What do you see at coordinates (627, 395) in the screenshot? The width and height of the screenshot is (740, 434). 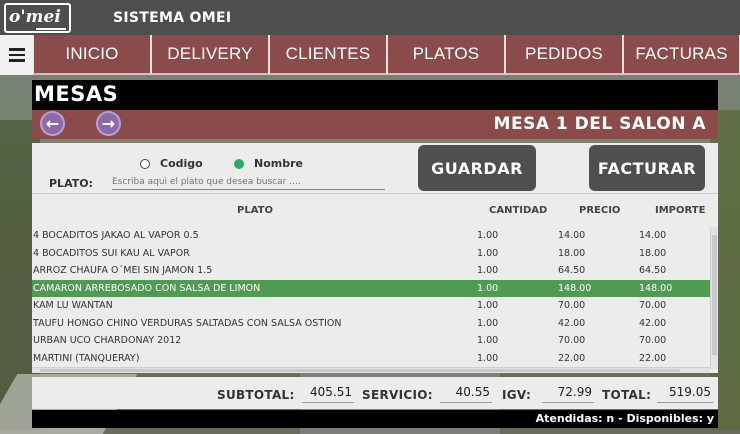 I see `total-label: TOTAL:` at bounding box center [627, 395].